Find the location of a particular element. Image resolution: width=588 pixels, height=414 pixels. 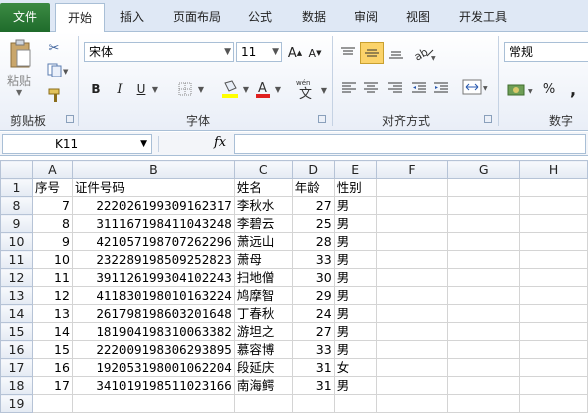

tab-file: 文件 is located at coordinates (25, 17).